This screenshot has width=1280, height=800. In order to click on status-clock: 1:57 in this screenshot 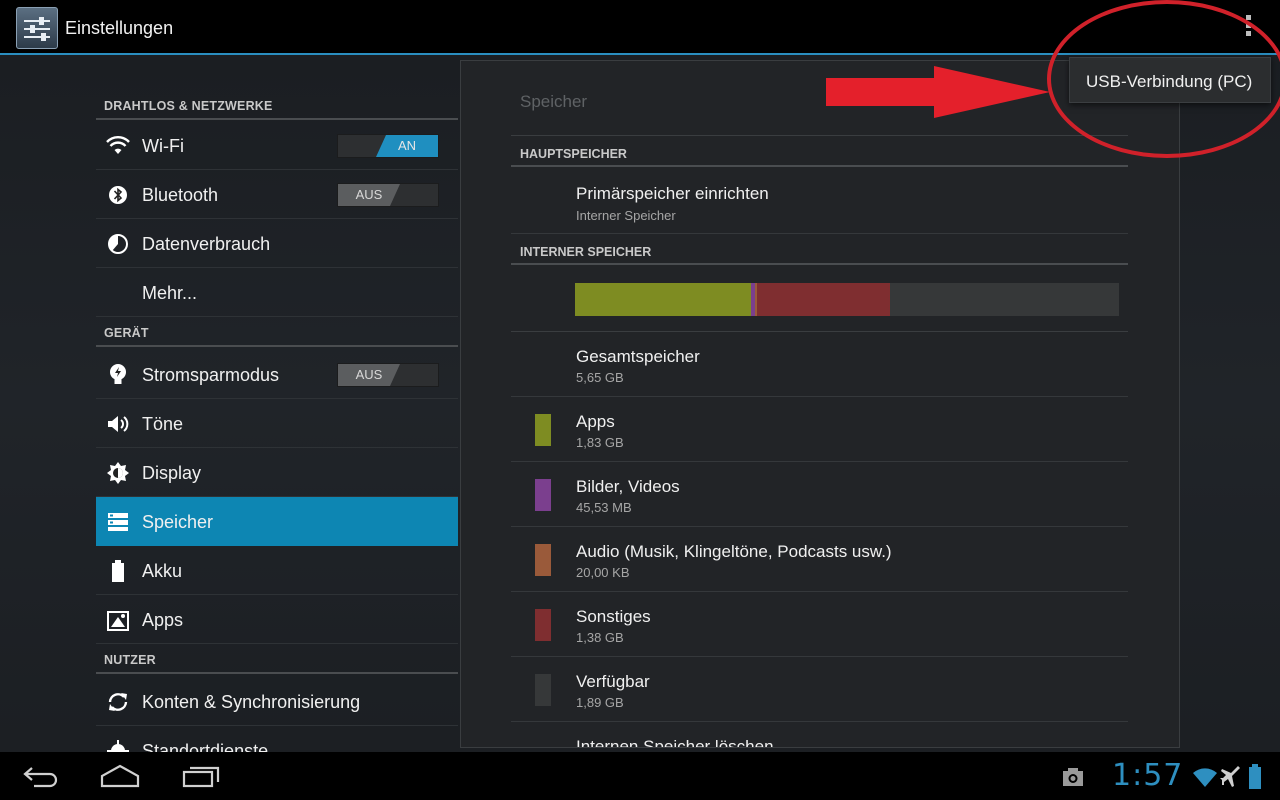, I will do `click(1148, 775)`.